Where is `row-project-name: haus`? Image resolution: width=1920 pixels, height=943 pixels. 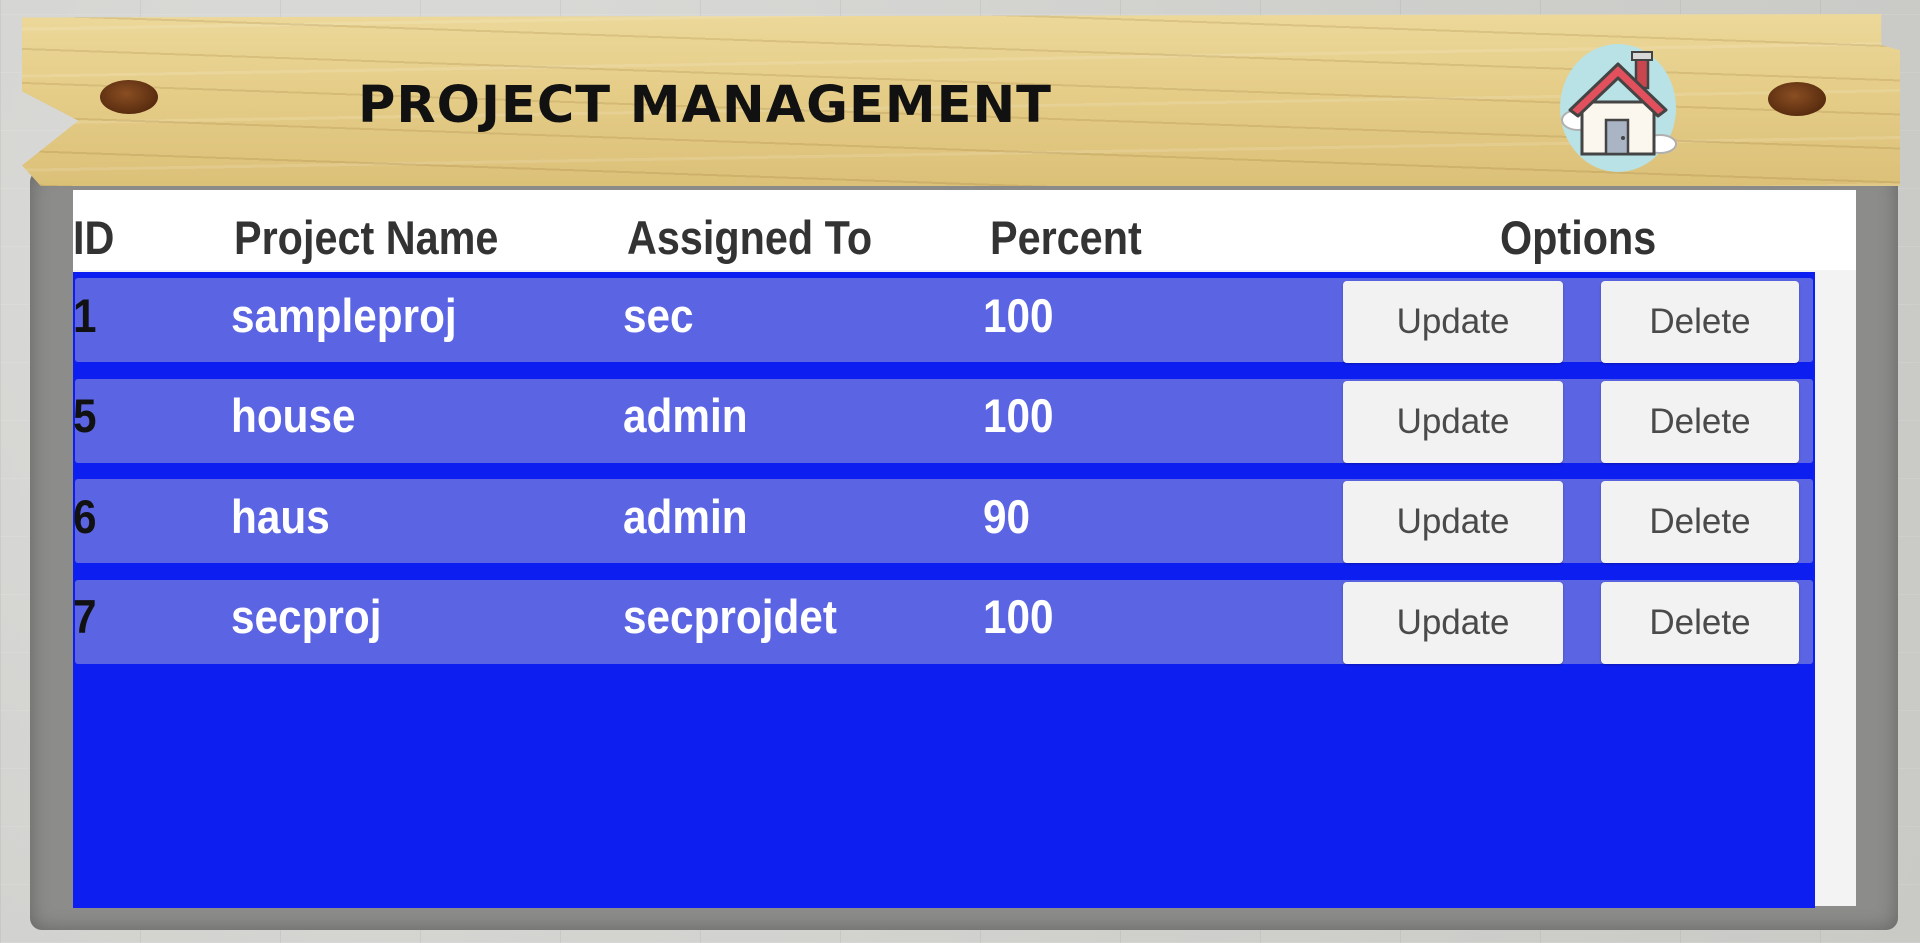
row-project-name: haus is located at coordinates (280, 516).